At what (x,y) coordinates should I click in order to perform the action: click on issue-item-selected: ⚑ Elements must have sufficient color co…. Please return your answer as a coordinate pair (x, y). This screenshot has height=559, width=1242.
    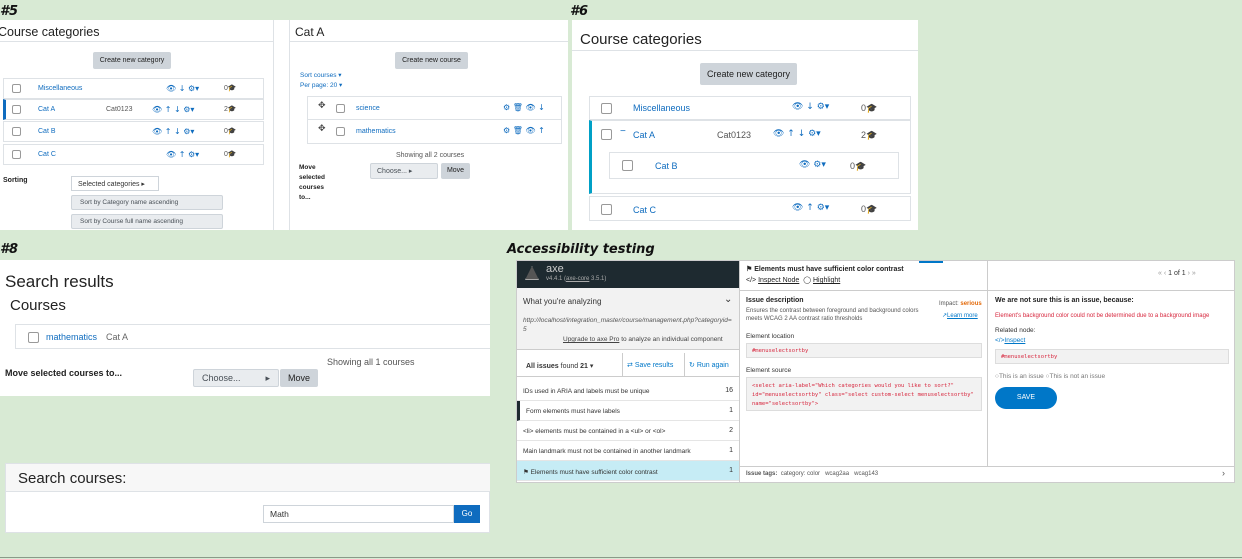
    Looking at the image, I should click on (628, 471).